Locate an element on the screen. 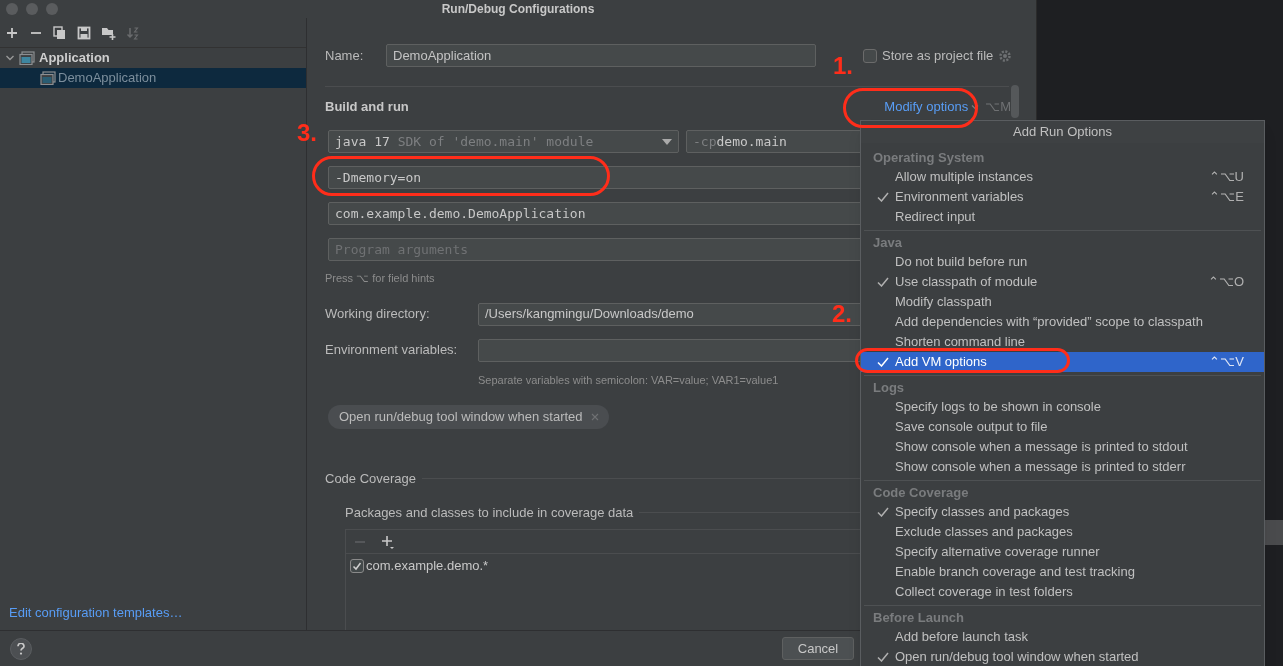 This screenshot has height=666, width=1283. step-number: 3. is located at coordinates (307, 133).